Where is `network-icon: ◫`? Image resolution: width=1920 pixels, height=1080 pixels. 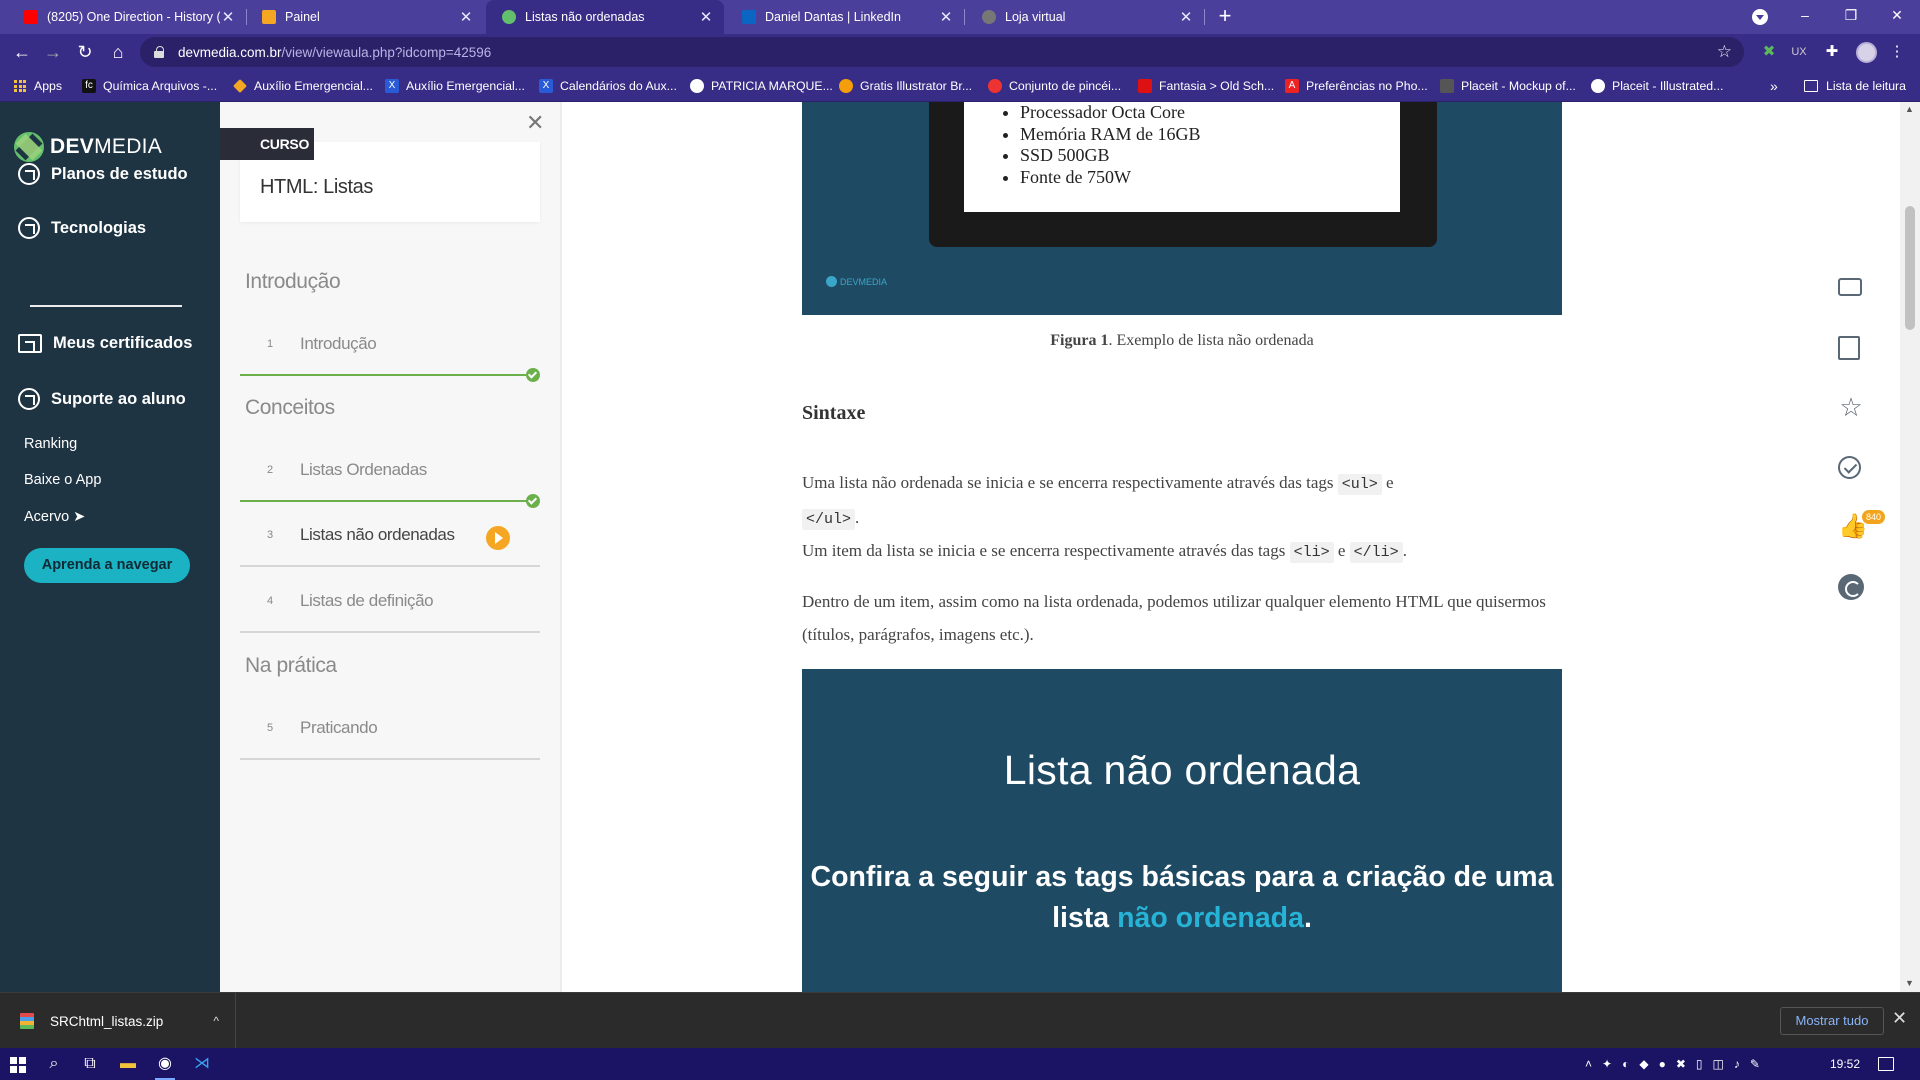
network-icon: ◫ is located at coordinates (1717, 1064).